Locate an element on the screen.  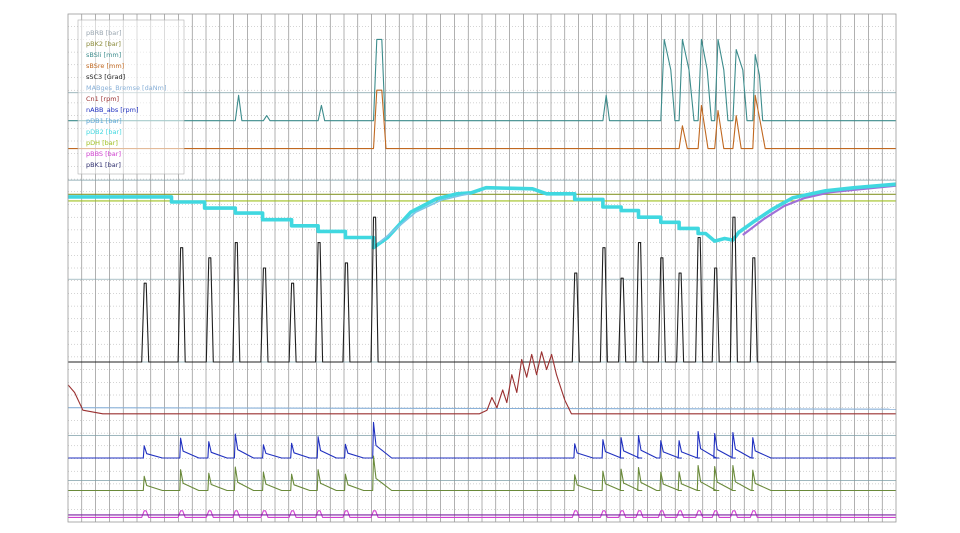
legend-entry: Cn1 [rpm] is located at coordinates (102, 99).